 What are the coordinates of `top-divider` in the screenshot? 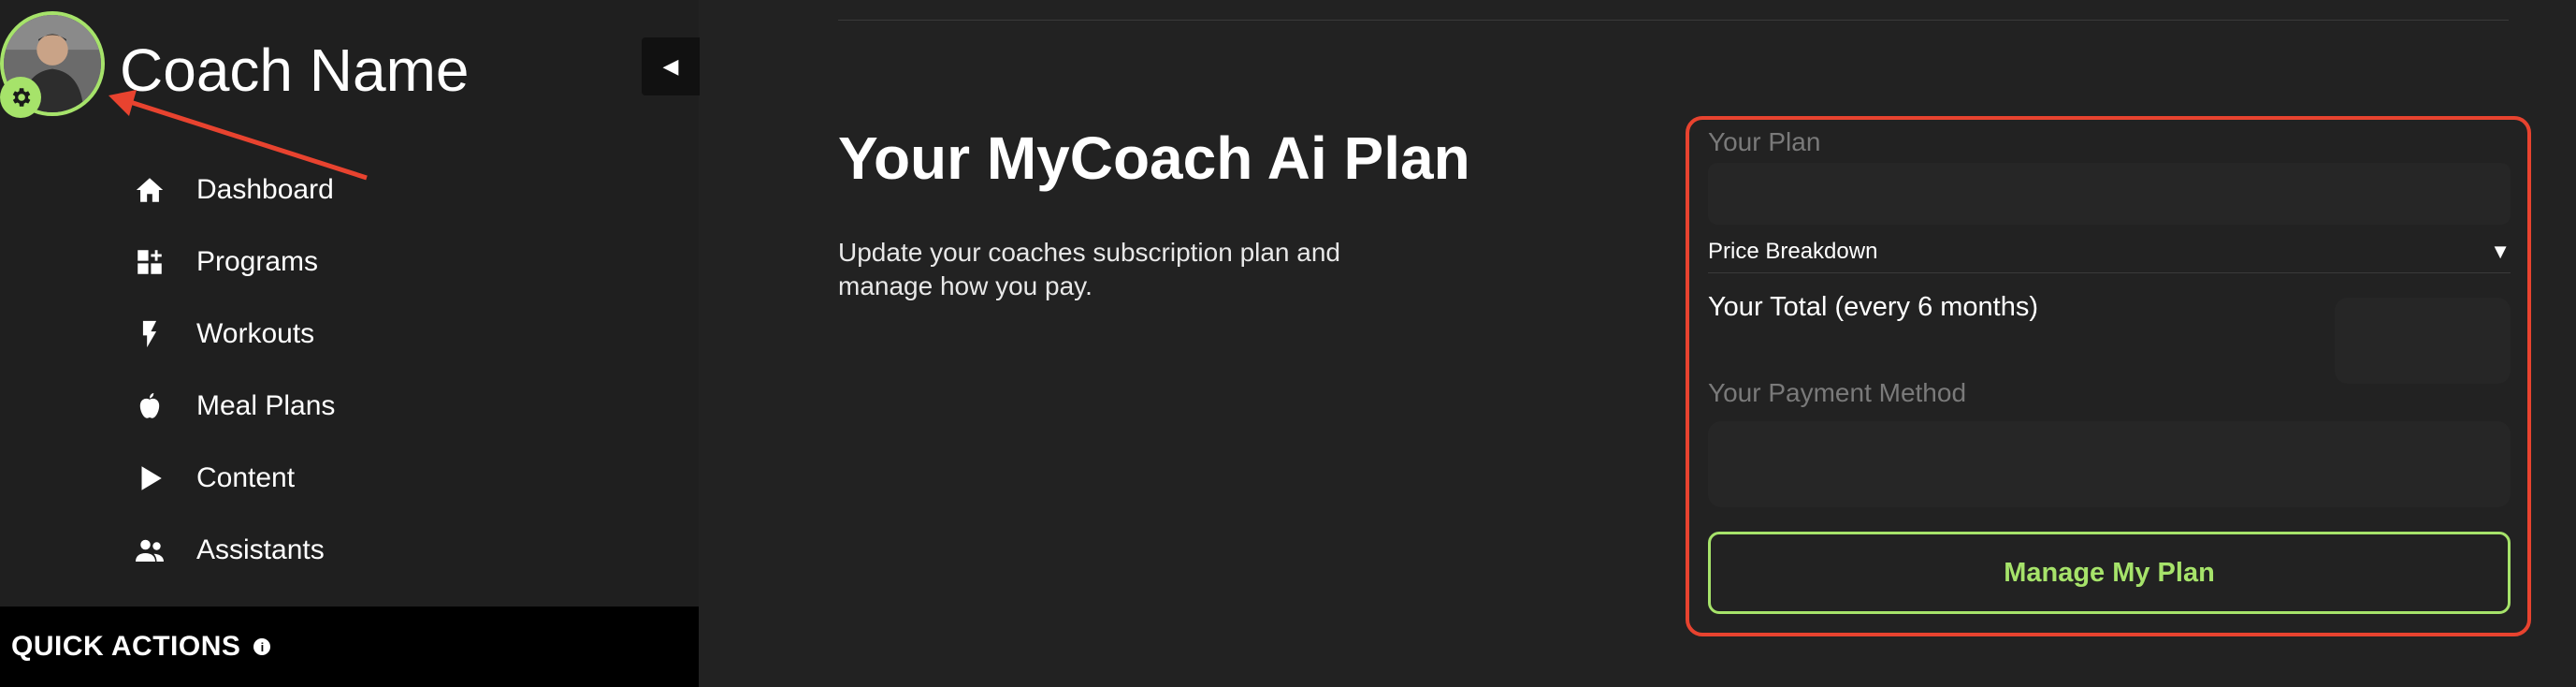 It's located at (1674, 20).